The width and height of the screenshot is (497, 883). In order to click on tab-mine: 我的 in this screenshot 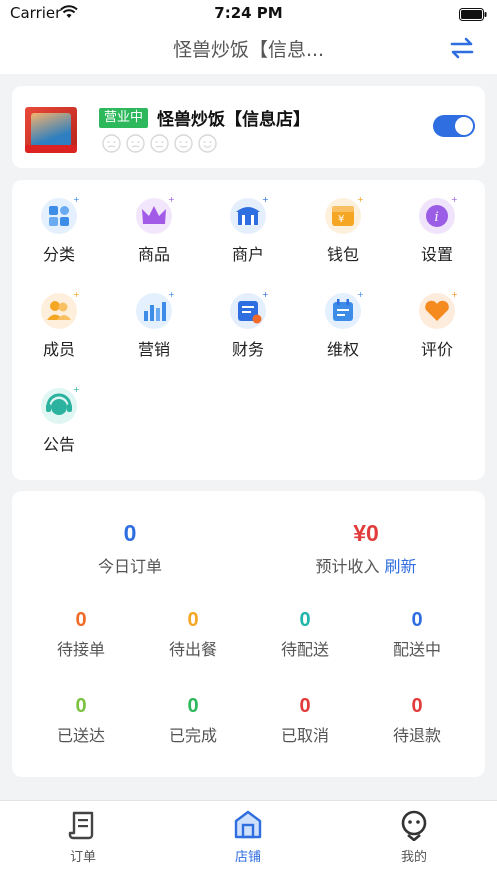, I will do `click(414, 837)`.